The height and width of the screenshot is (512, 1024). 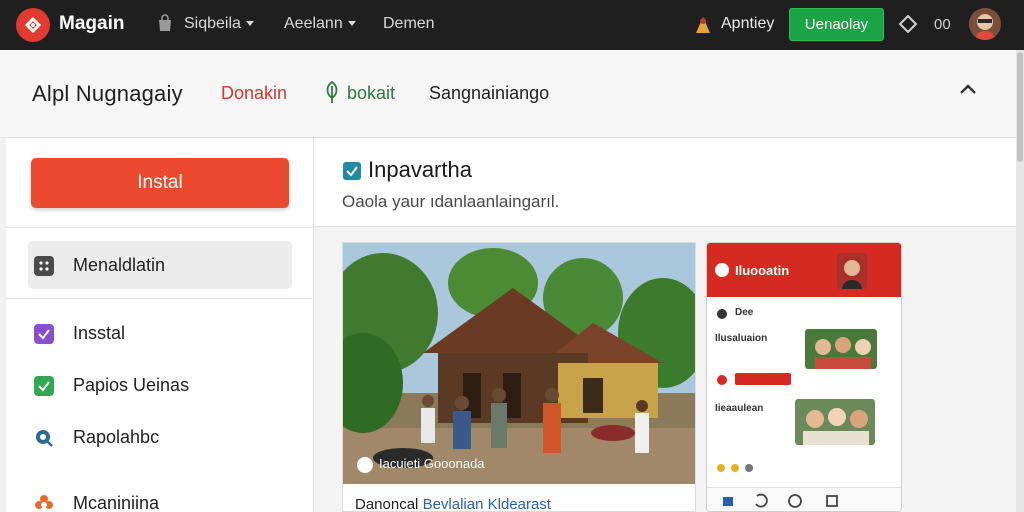 What do you see at coordinates (365, 464) in the screenshot?
I see `info-icon` at bounding box center [365, 464].